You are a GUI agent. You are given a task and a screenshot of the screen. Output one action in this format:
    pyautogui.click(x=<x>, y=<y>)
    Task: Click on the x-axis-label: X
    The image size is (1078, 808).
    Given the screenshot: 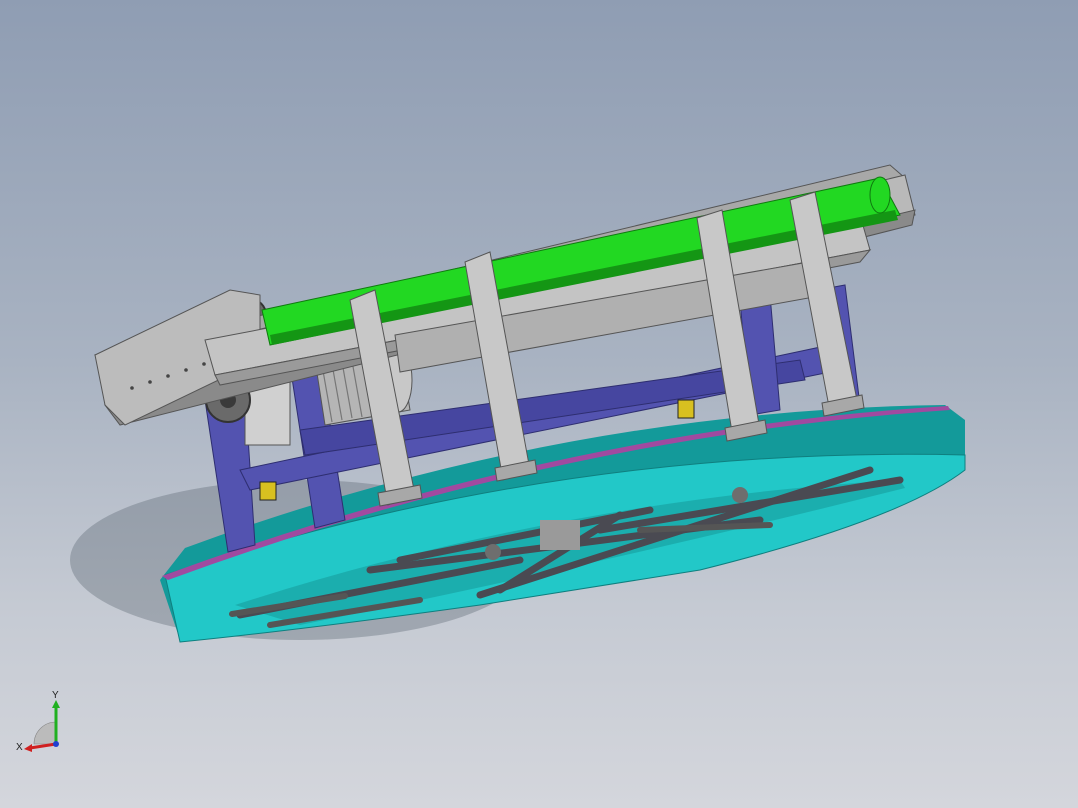 What is the action you would take?
    pyautogui.click(x=19, y=747)
    